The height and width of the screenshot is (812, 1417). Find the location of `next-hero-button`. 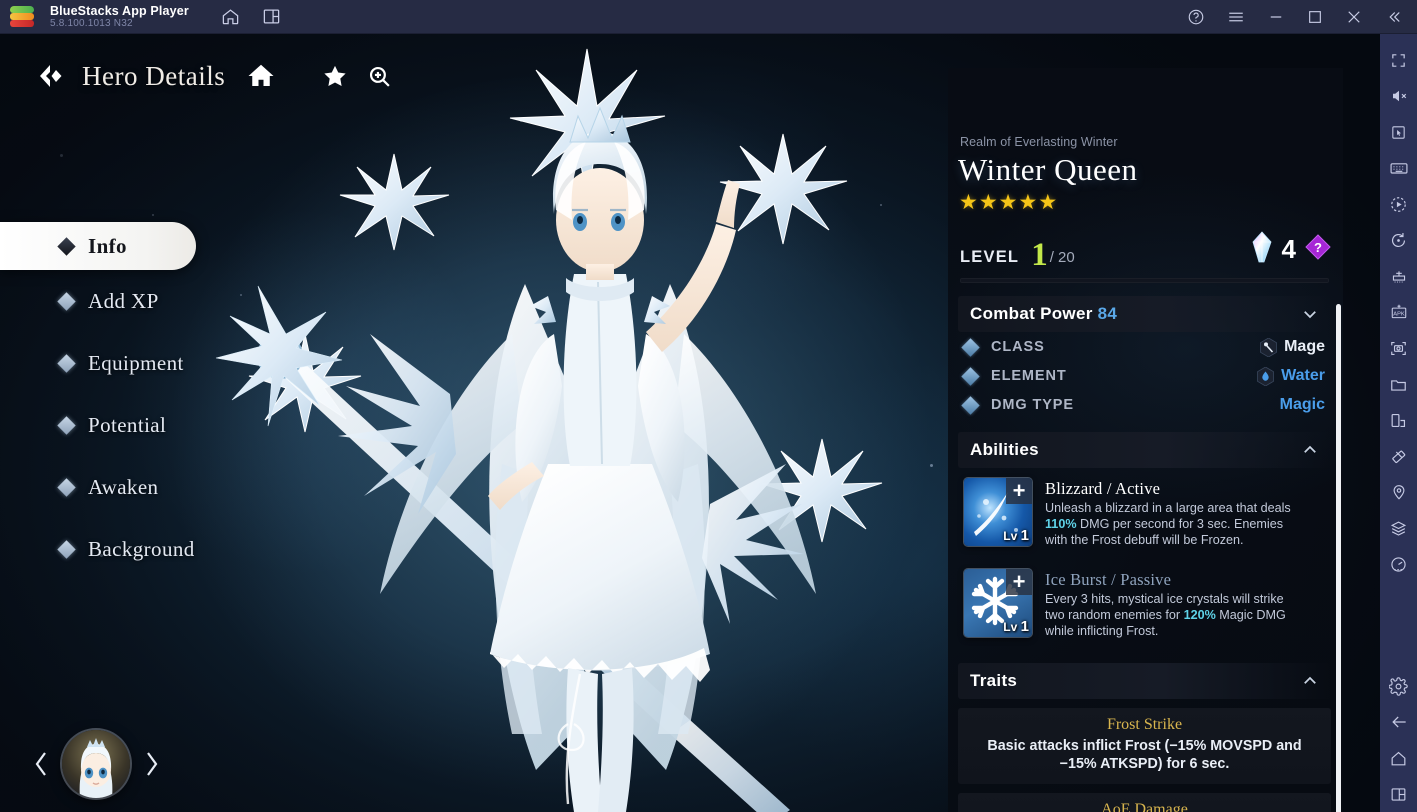

next-hero-button is located at coordinates (151, 764).